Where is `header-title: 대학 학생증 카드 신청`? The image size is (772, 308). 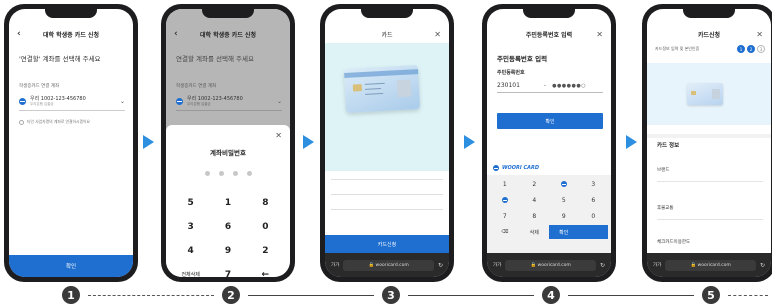 header-title: 대학 학생증 카드 신청 is located at coordinates (71, 35).